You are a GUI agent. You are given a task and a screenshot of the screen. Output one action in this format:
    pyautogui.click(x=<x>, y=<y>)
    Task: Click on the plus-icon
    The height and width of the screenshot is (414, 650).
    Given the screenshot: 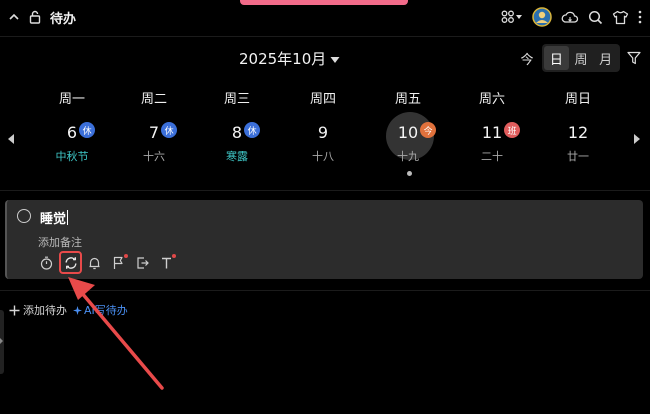 What is the action you would take?
    pyautogui.click(x=14, y=310)
    